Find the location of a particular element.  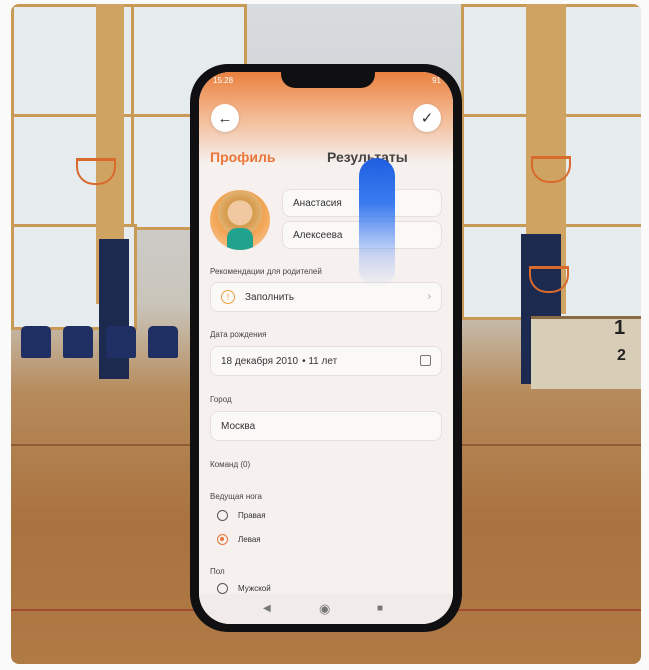

recommendations-action: Заполнить is located at coordinates (270, 297).